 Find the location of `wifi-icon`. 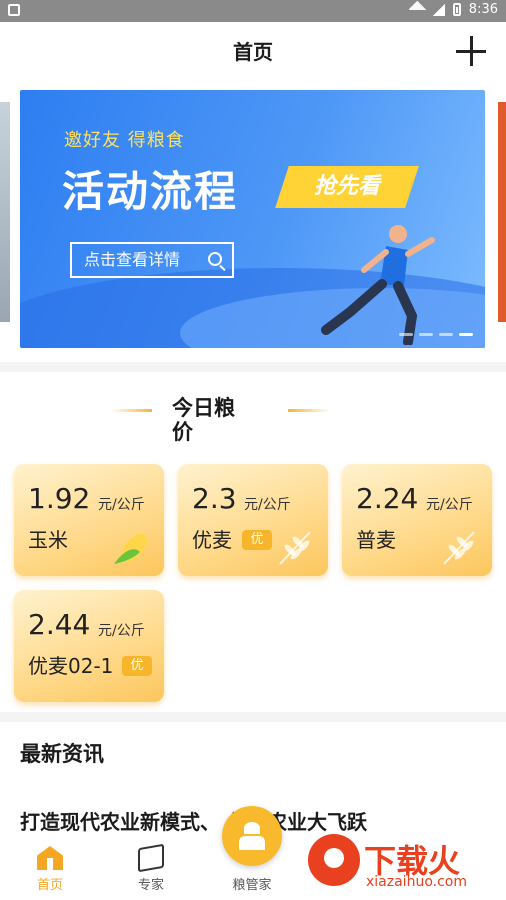

wifi-icon is located at coordinates (417, 9).